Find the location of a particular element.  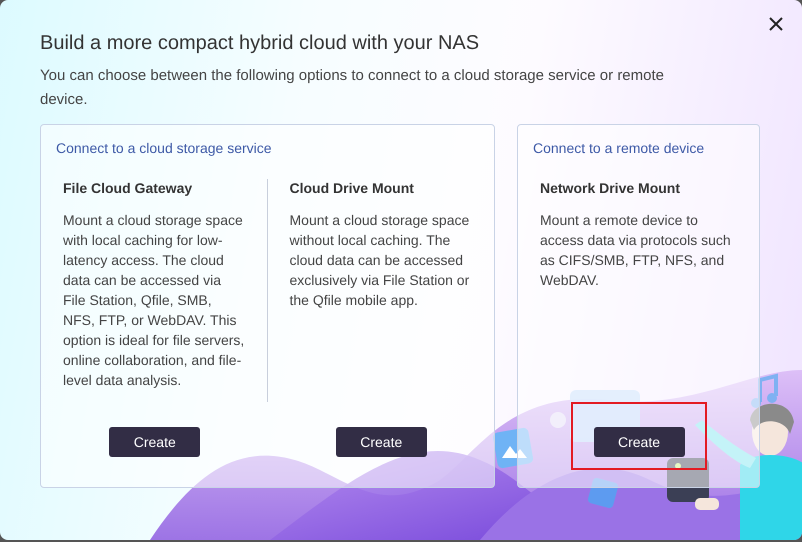

option-title: Cloud Drive Mount is located at coordinates (352, 188).